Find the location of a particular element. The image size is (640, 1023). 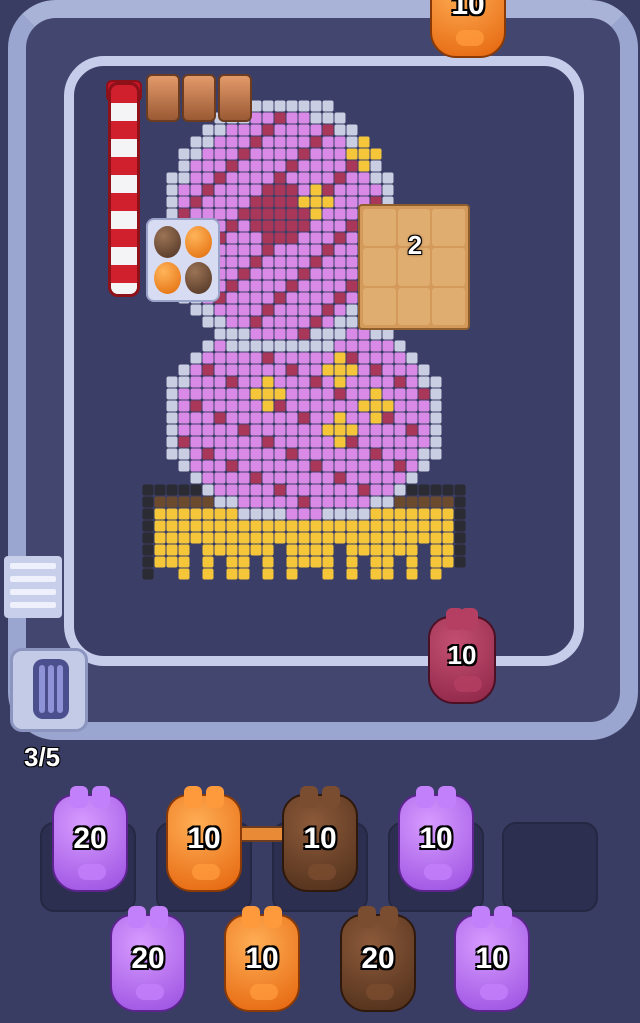

queue-pig-2: 10 is located at coordinates (262, 959).